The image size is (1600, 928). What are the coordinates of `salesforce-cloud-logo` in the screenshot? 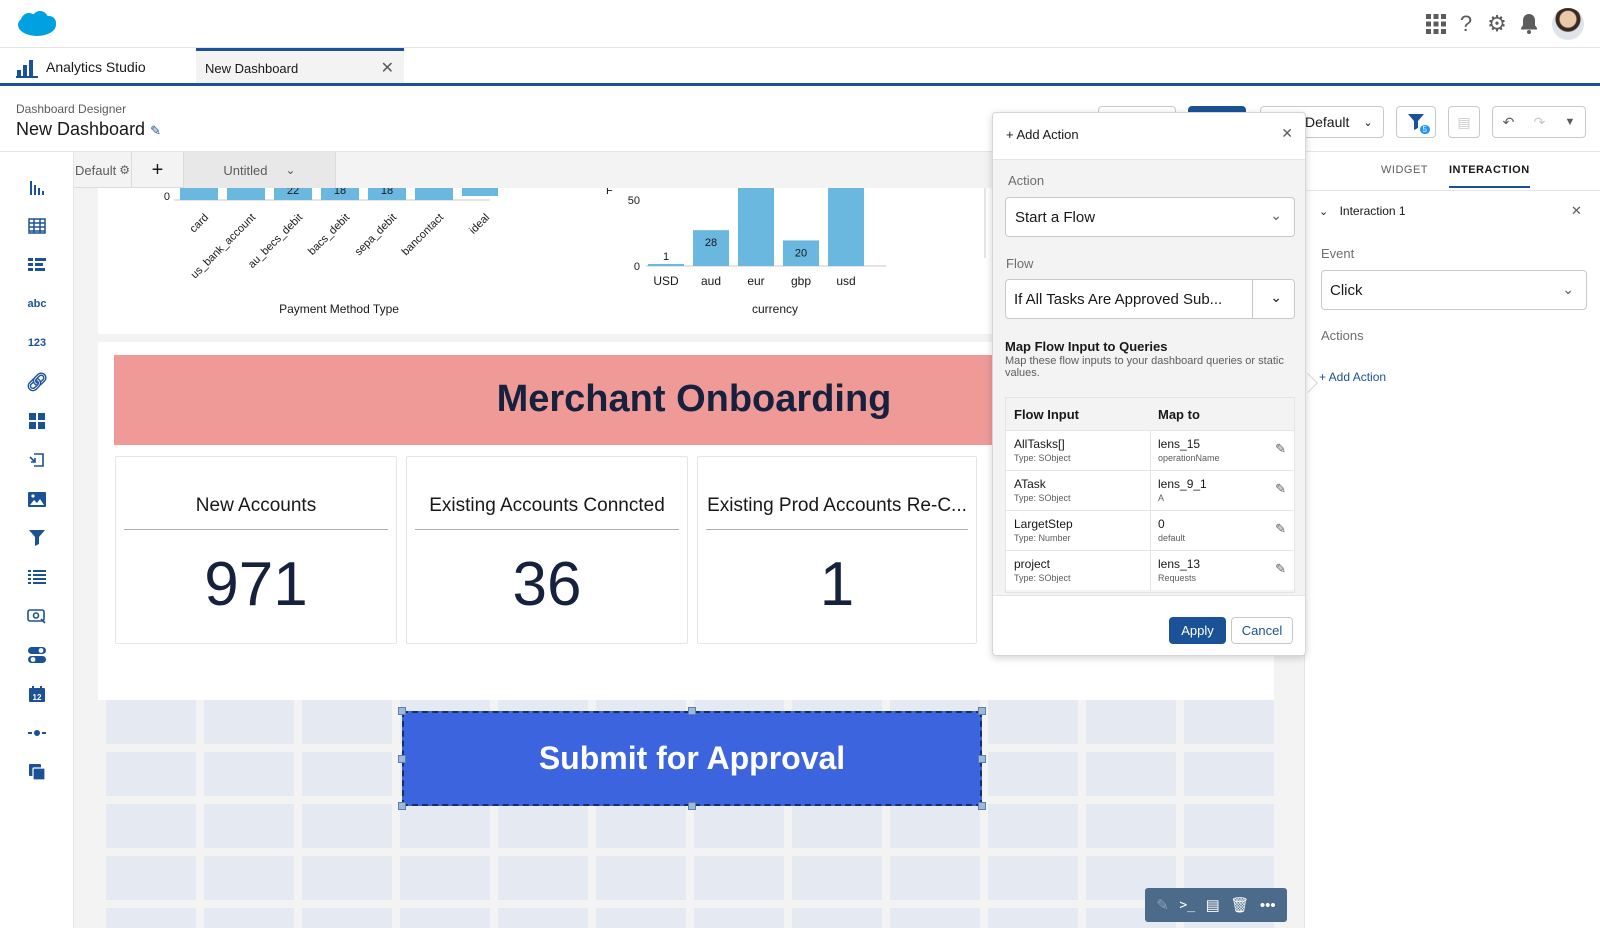 It's located at (37, 24).